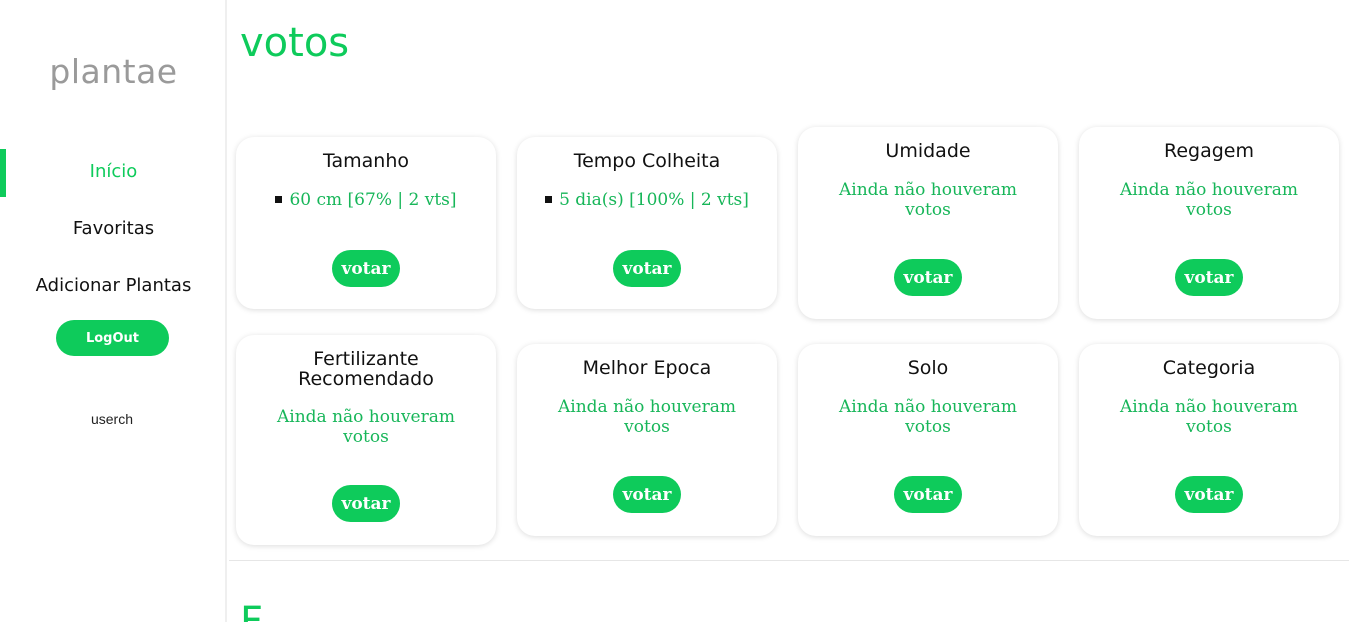  I want to click on nav-item-favoritas: Favoritas, so click(113, 228).